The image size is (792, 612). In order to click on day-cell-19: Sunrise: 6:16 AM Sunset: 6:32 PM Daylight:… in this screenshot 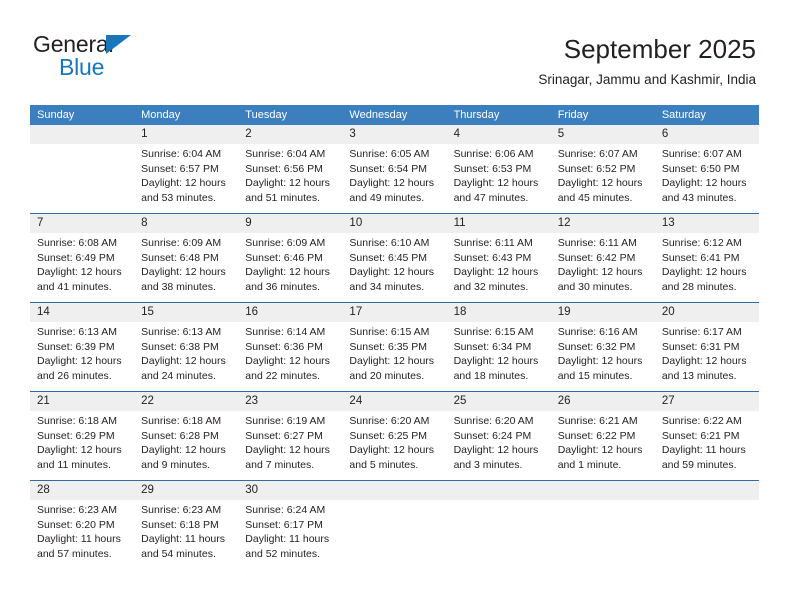, I will do `click(603, 356)`.